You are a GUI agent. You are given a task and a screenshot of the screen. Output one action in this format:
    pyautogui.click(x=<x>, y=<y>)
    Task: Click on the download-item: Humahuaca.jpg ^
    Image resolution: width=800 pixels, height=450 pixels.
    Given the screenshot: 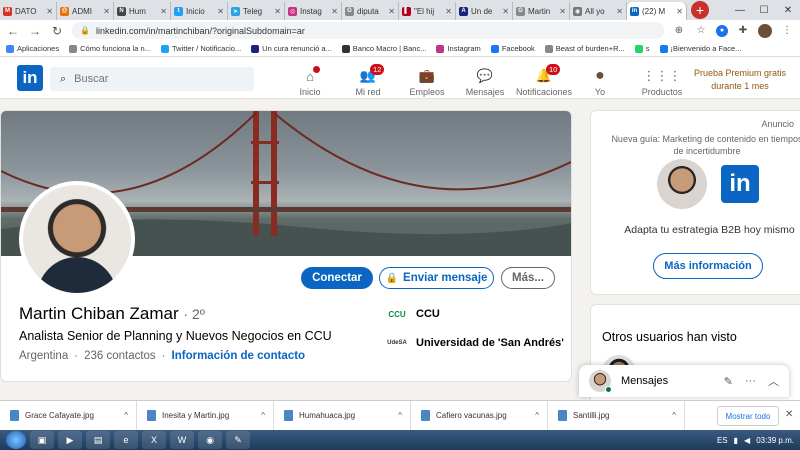 What is the action you would take?
    pyautogui.click(x=342, y=415)
    